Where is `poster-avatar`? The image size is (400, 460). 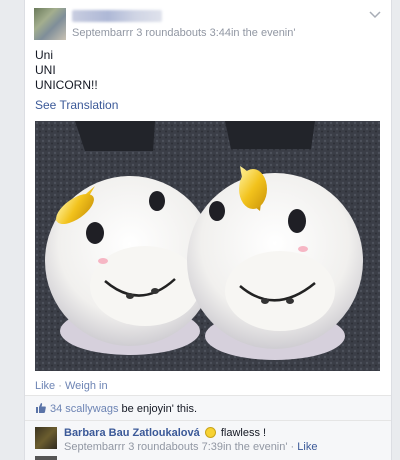 poster-avatar is located at coordinates (50, 24).